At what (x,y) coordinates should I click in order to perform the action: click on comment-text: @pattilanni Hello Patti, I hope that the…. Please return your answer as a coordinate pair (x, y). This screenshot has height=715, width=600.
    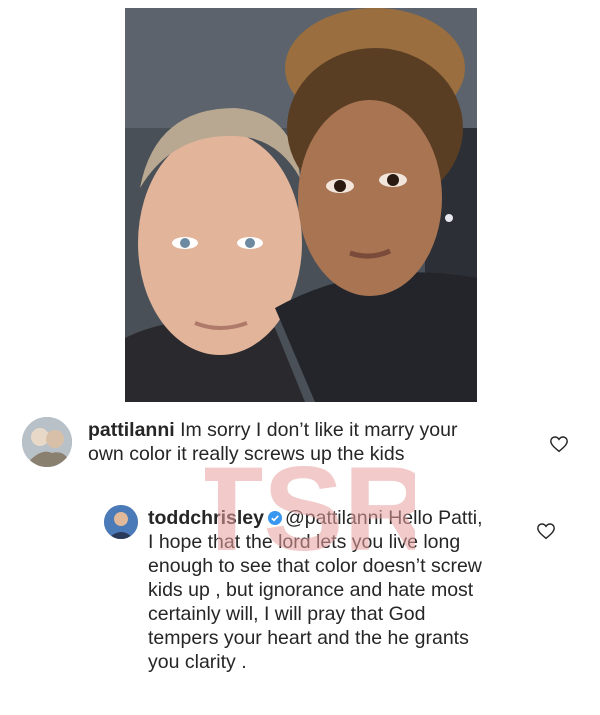
    Looking at the image, I should click on (315, 590).